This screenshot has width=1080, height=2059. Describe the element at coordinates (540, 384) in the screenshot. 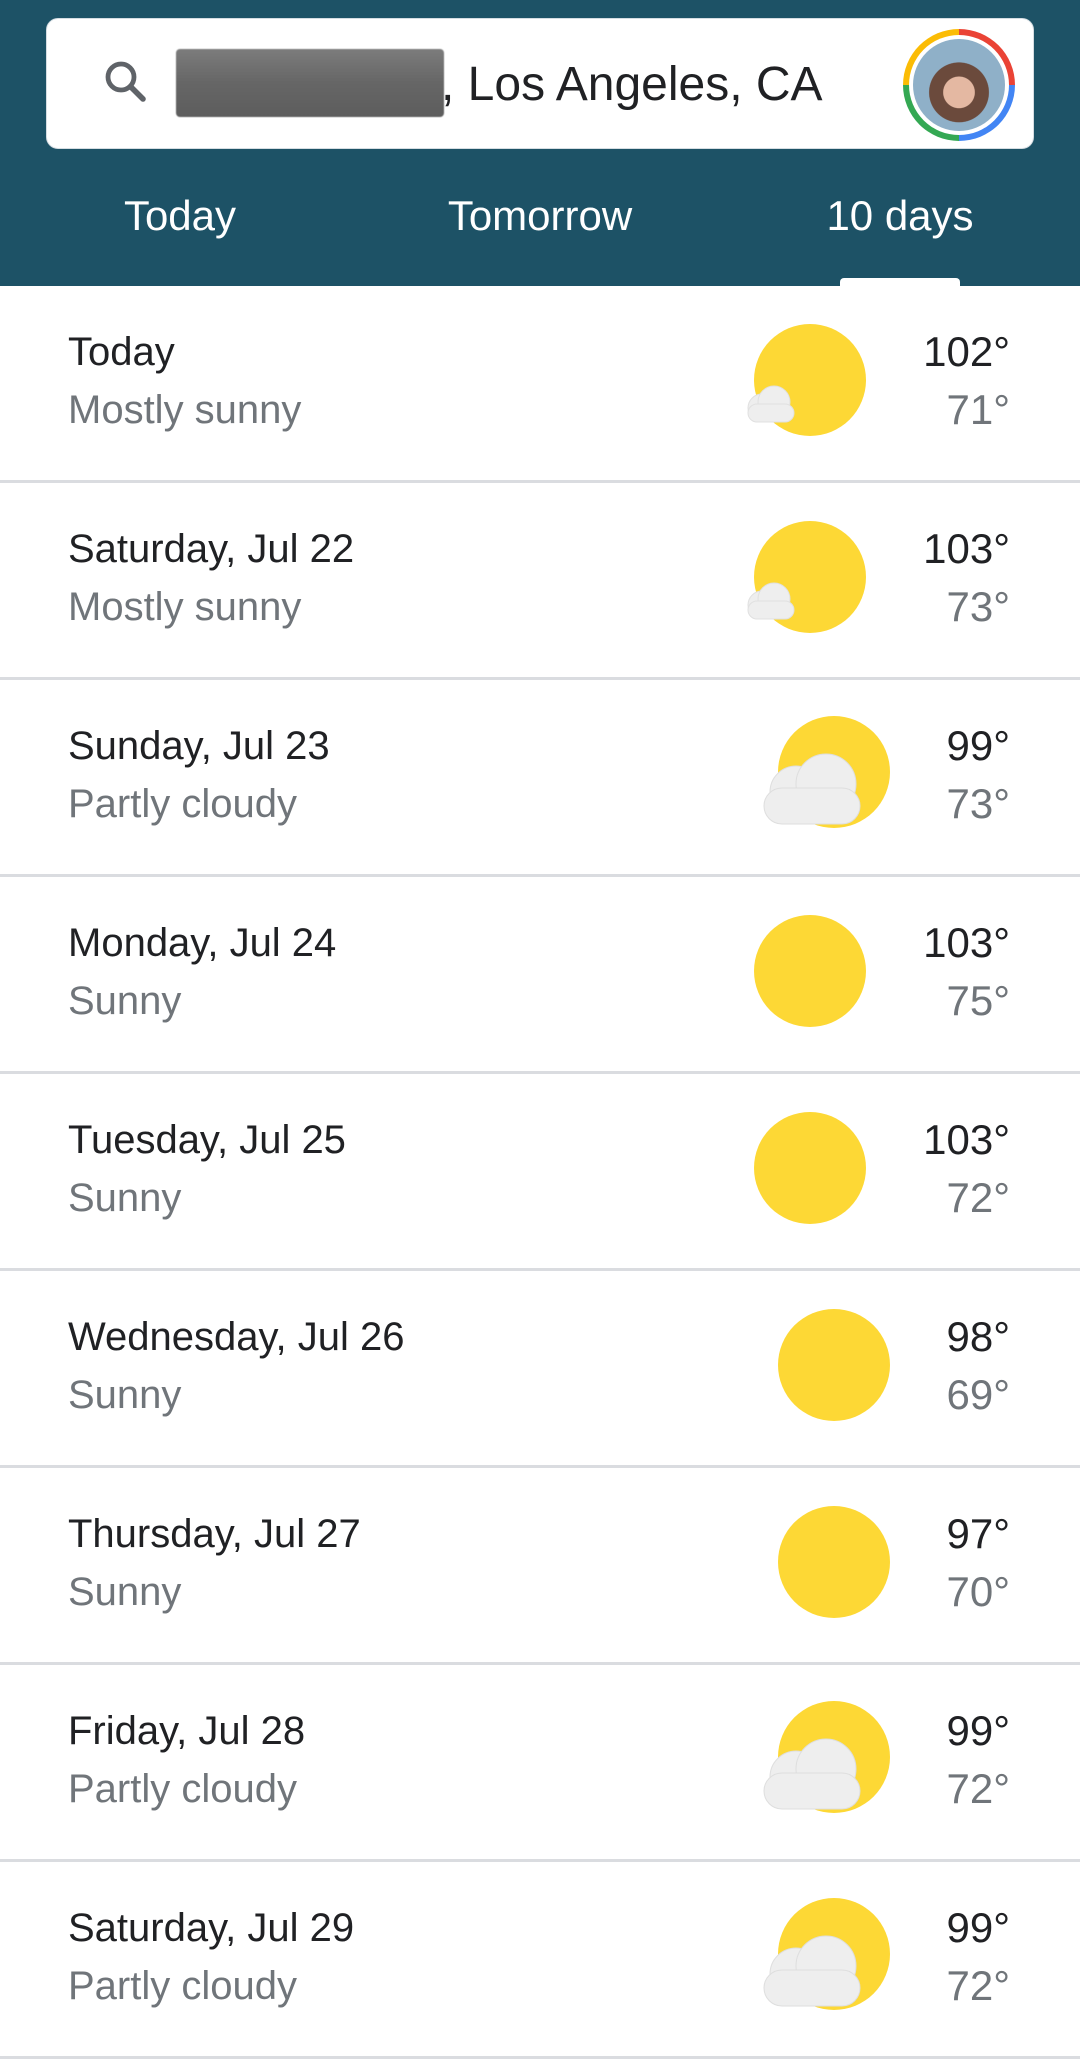

I see `forecast-row: Today Mostly sunny 102° 71°` at that location.